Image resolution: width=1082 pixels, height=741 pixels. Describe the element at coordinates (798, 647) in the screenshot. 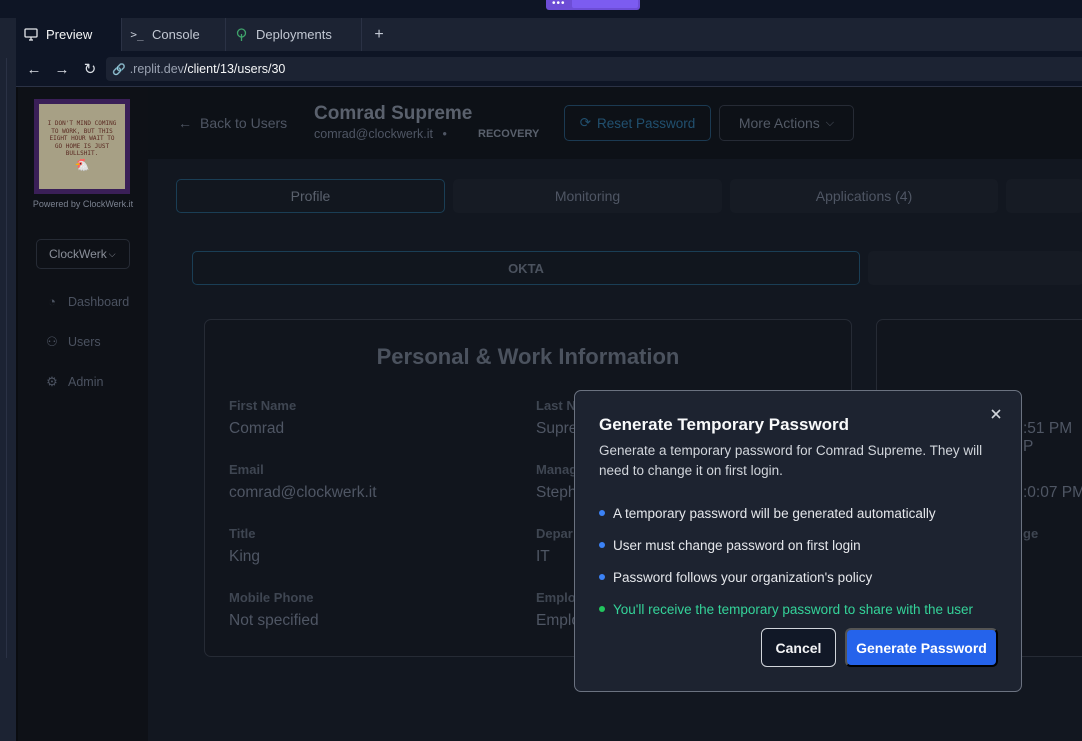

I see `cancel-button: Cancel` at that location.